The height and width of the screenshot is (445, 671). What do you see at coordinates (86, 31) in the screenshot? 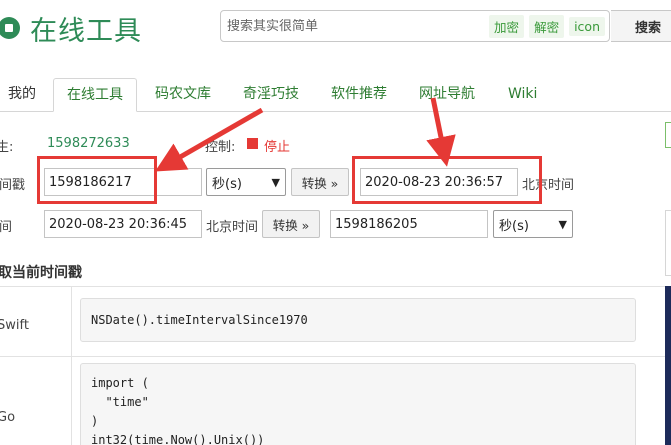
I see `logo-text: 在线工具` at bounding box center [86, 31].